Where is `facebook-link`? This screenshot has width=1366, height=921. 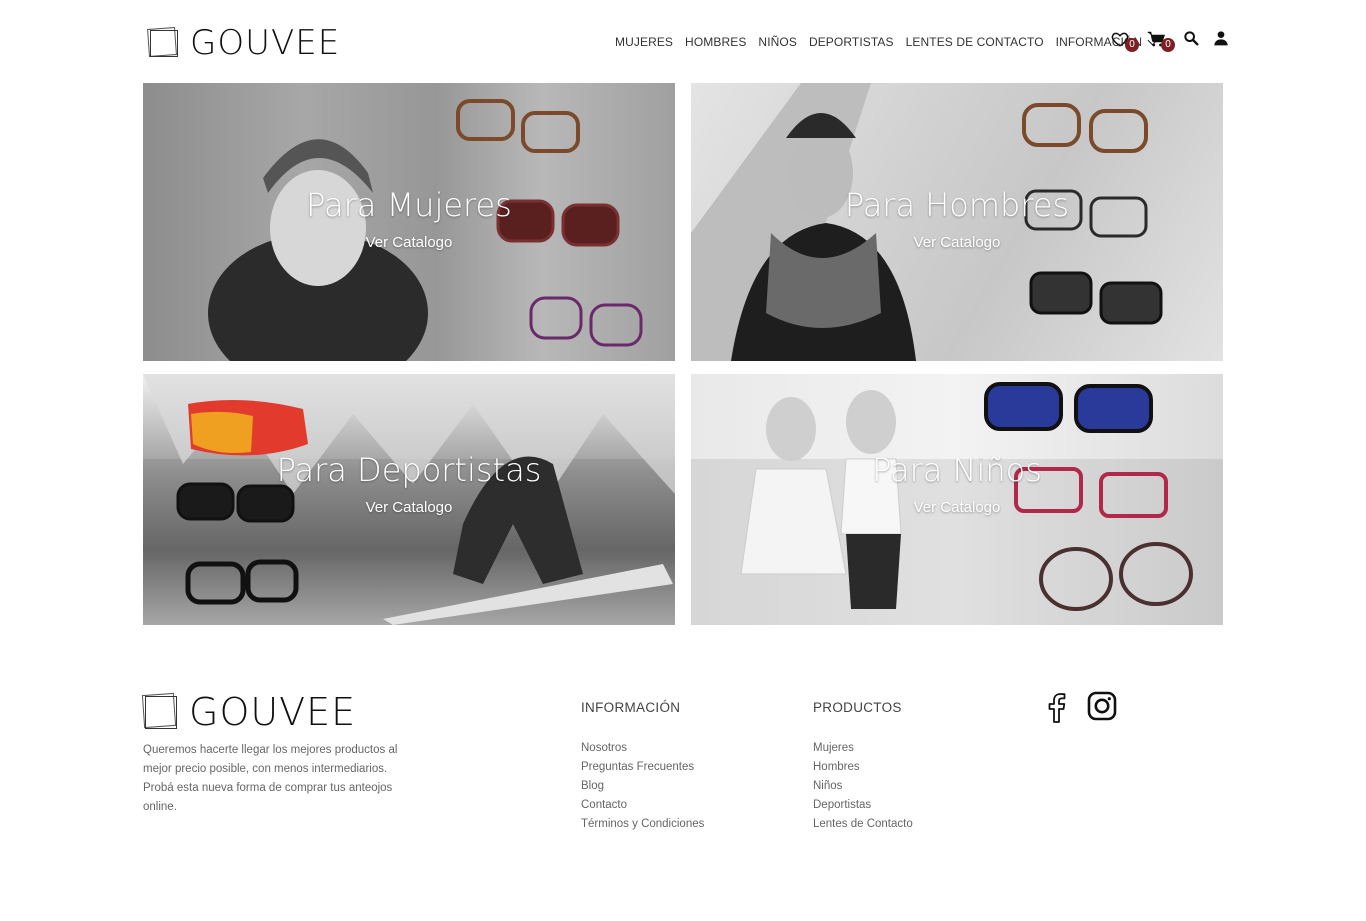 facebook-link is located at coordinates (1057, 707).